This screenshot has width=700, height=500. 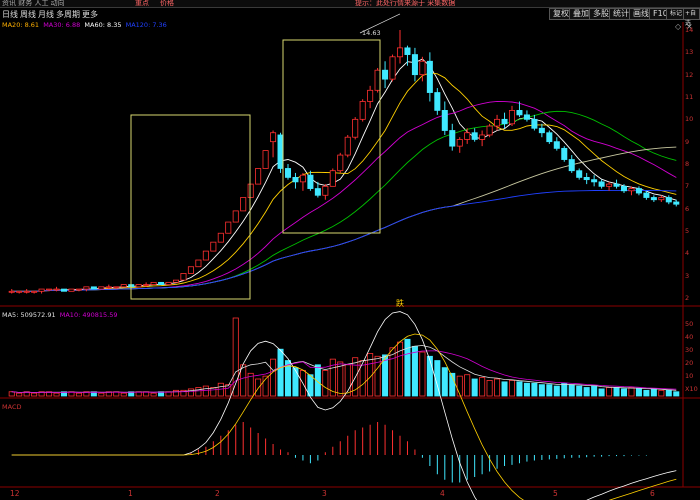 What do you see at coordinates (689, 30) in the screenshot?
I see `price-tick-label: 14` at bounding box center [689, 30].